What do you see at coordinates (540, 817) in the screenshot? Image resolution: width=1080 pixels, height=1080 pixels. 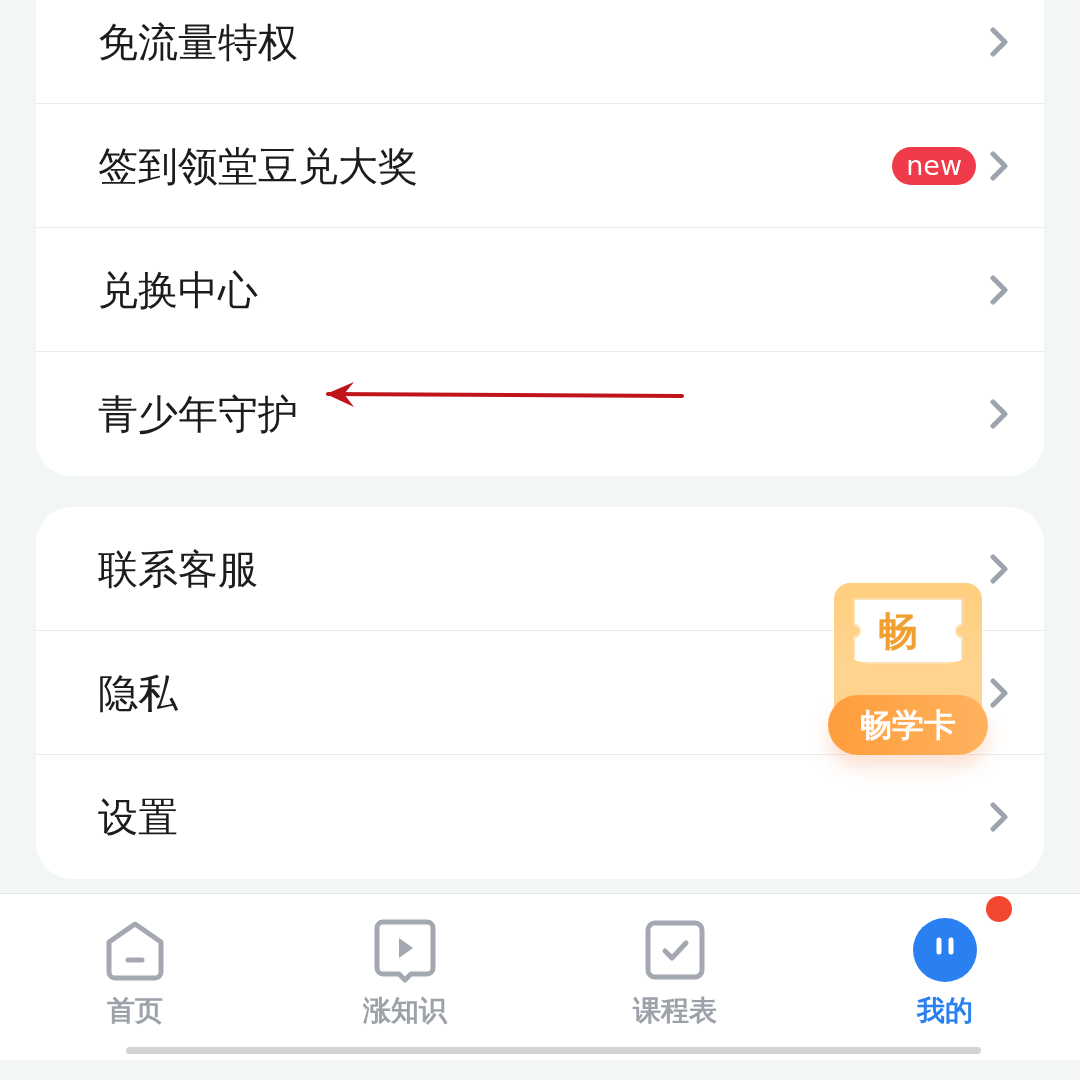 I see `menu-item: 设置` at bounding box center [540, 817].